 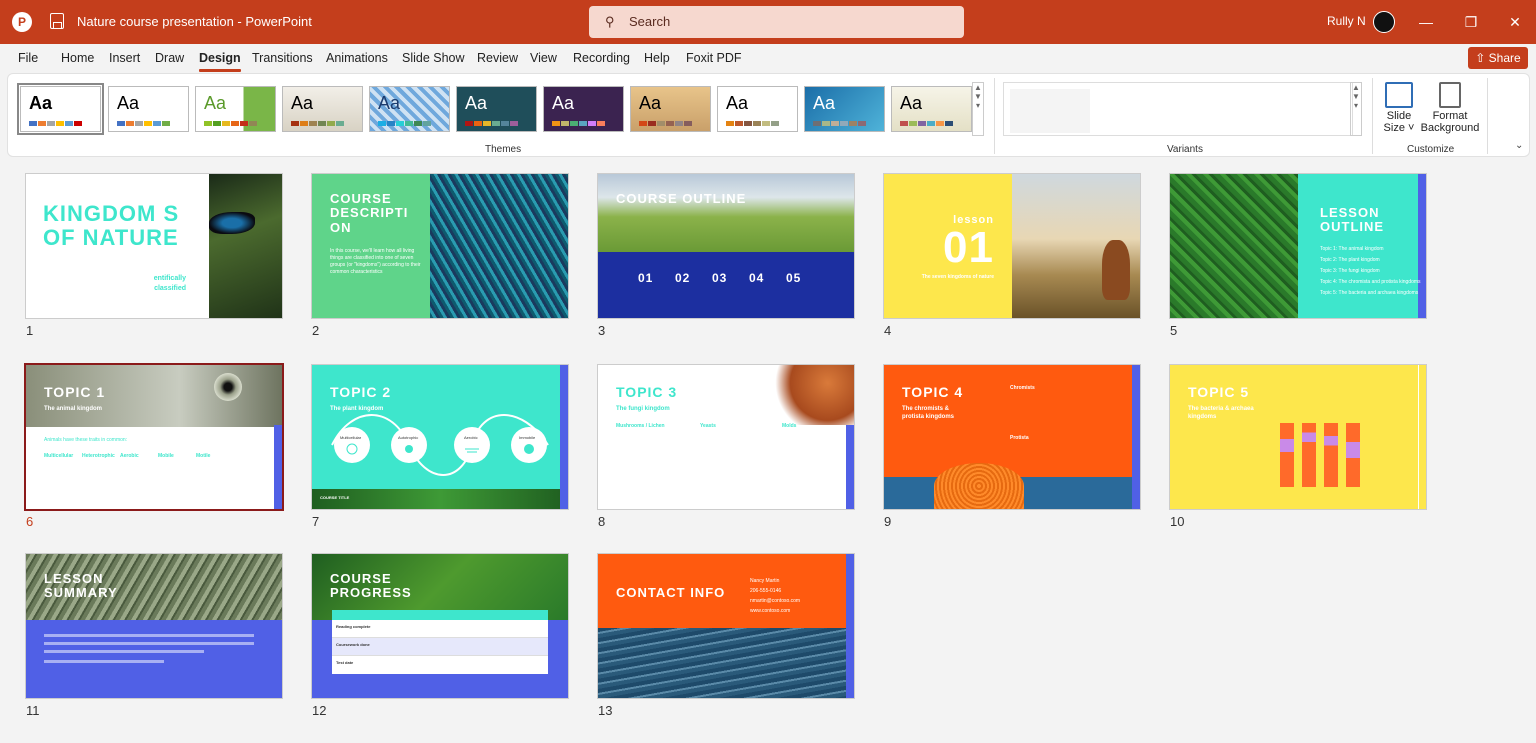 I want to click on minimize-icon: —, so click(x=1426, y=22).